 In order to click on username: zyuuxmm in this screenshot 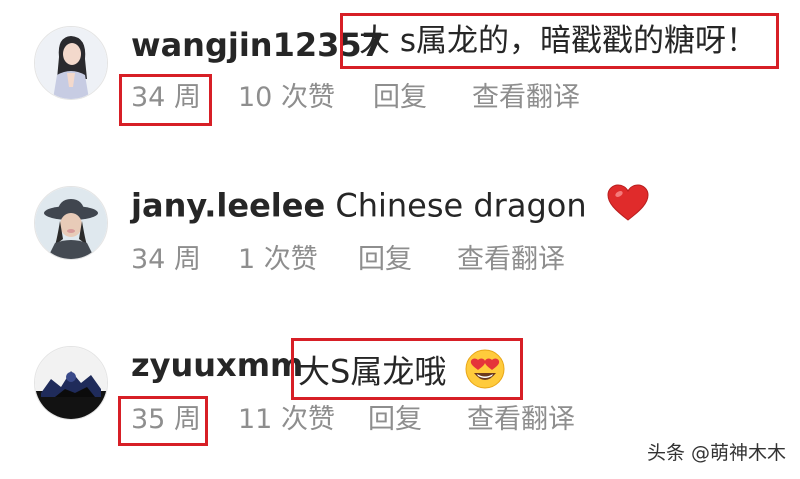, I will do `click(217, 365)`.